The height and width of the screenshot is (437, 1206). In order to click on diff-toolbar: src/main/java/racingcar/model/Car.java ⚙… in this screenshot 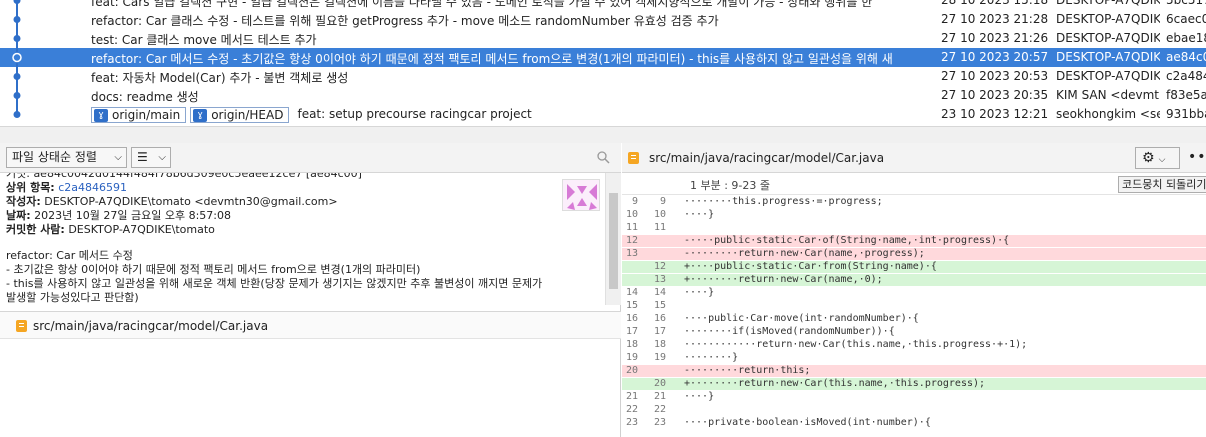, I will do `click(914, 158)`.